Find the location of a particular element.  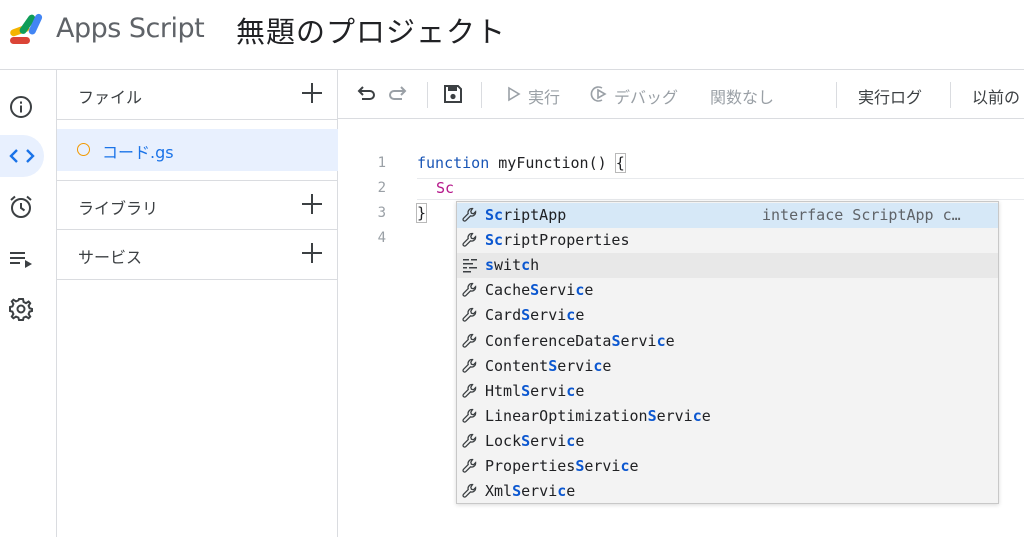

editor-button is located at coordinates (22, 156).